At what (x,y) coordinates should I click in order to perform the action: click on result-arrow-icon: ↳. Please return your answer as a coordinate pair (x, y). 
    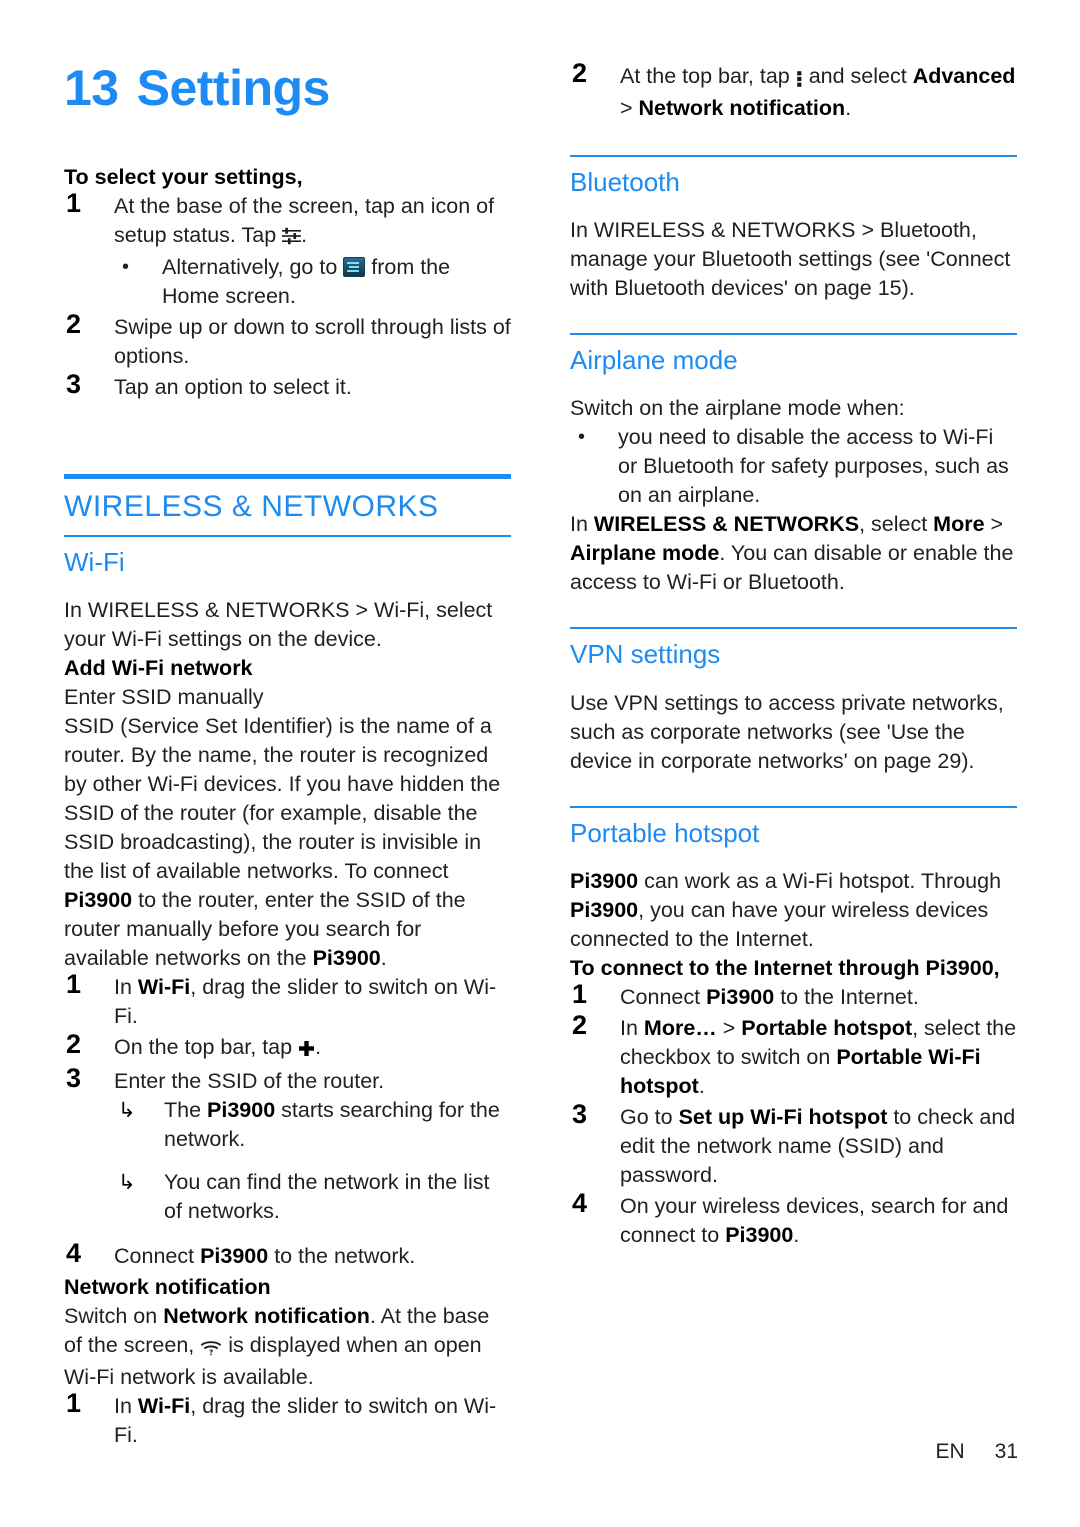
    Looking at the image, I should click on (127, 1110).